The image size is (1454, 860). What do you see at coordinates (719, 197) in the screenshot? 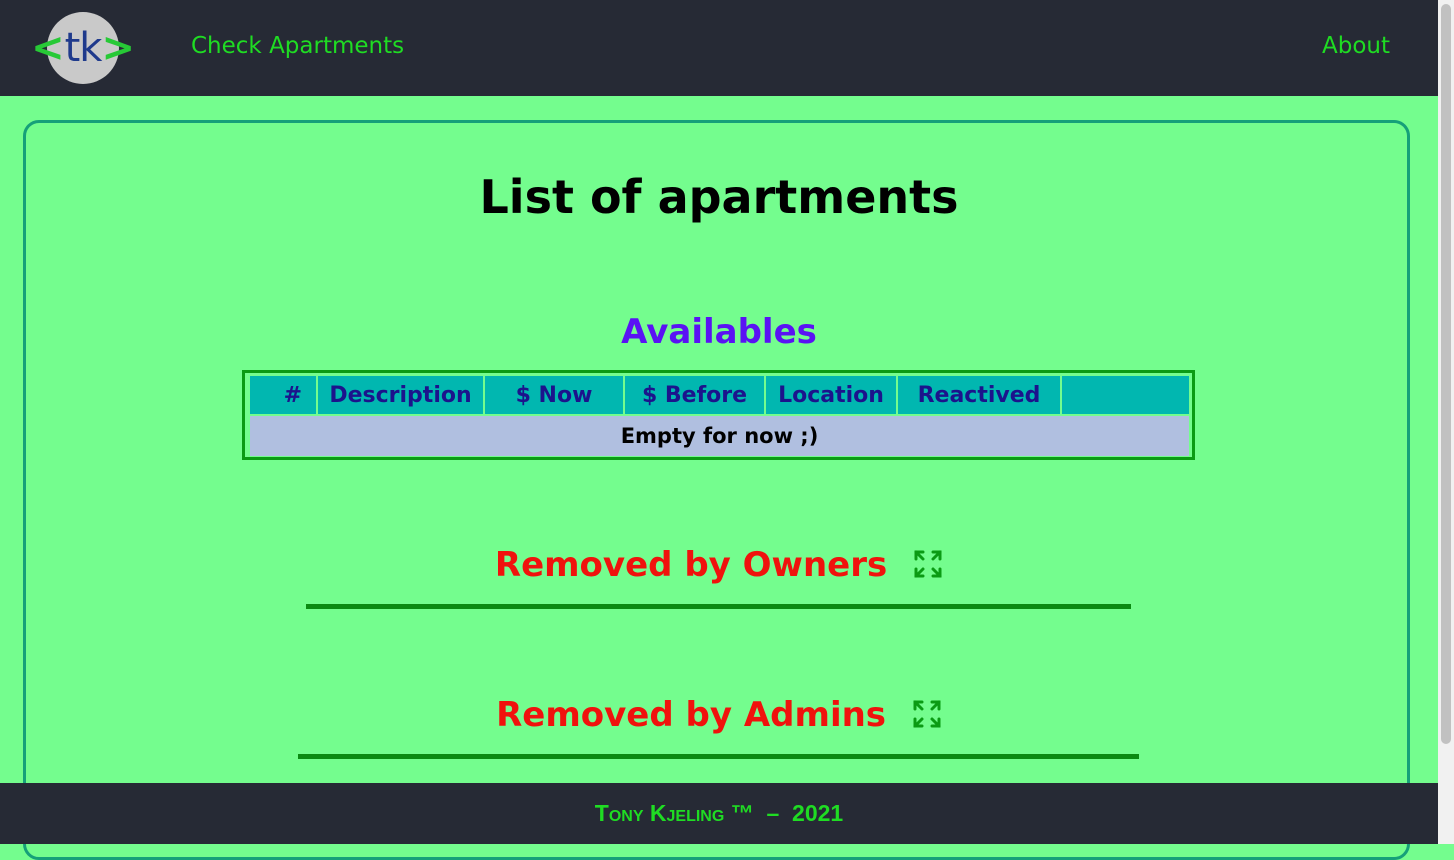
I see `page-title: List of apartments` at bounding box center [719, 197].